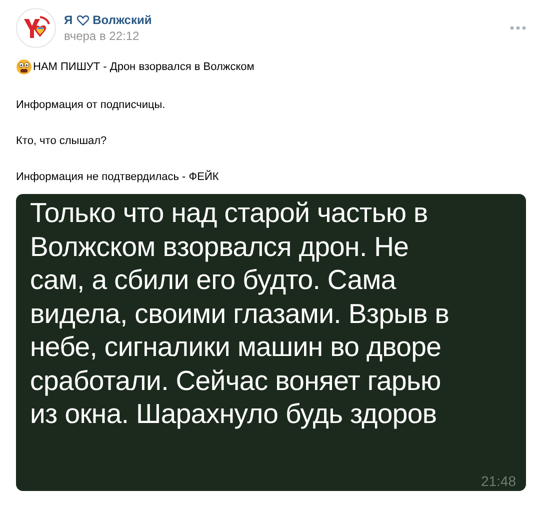 This screenshot has width=538, height=509. I want to click on post-text: Кто, что слышал?, so click(61, 141).